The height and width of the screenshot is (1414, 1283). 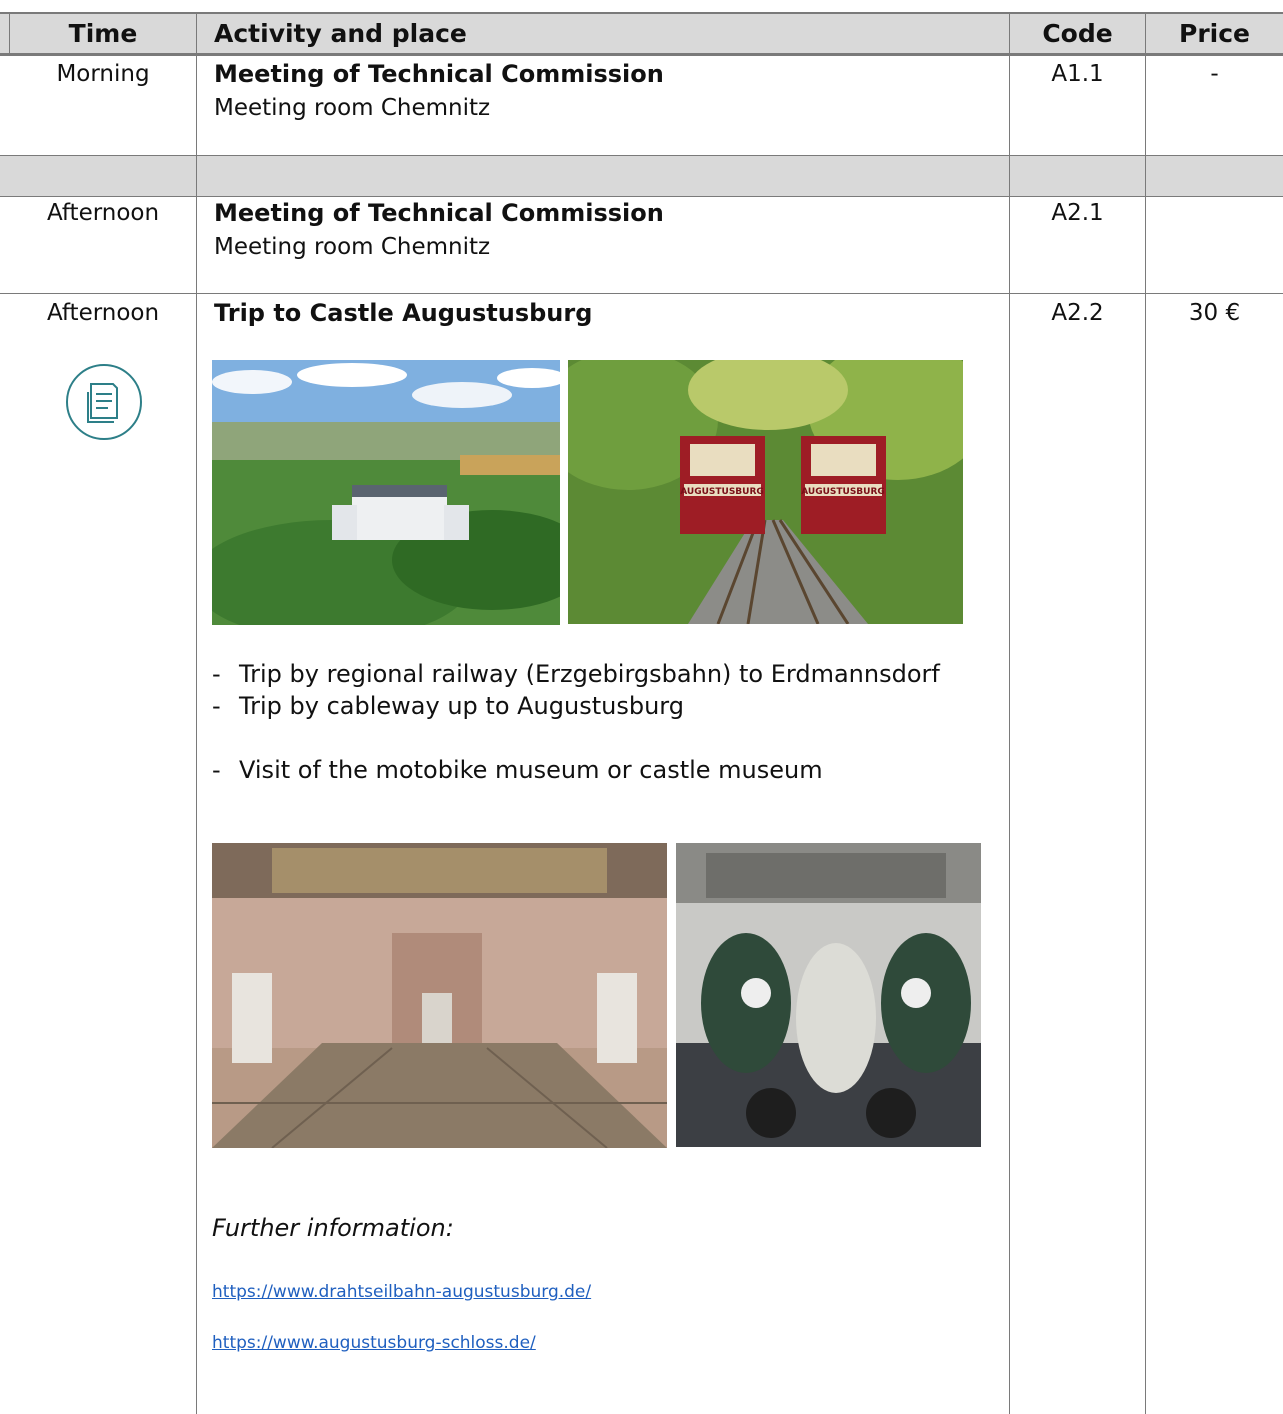 I want to click on row-time: Morning, so click(x=103, y=74).